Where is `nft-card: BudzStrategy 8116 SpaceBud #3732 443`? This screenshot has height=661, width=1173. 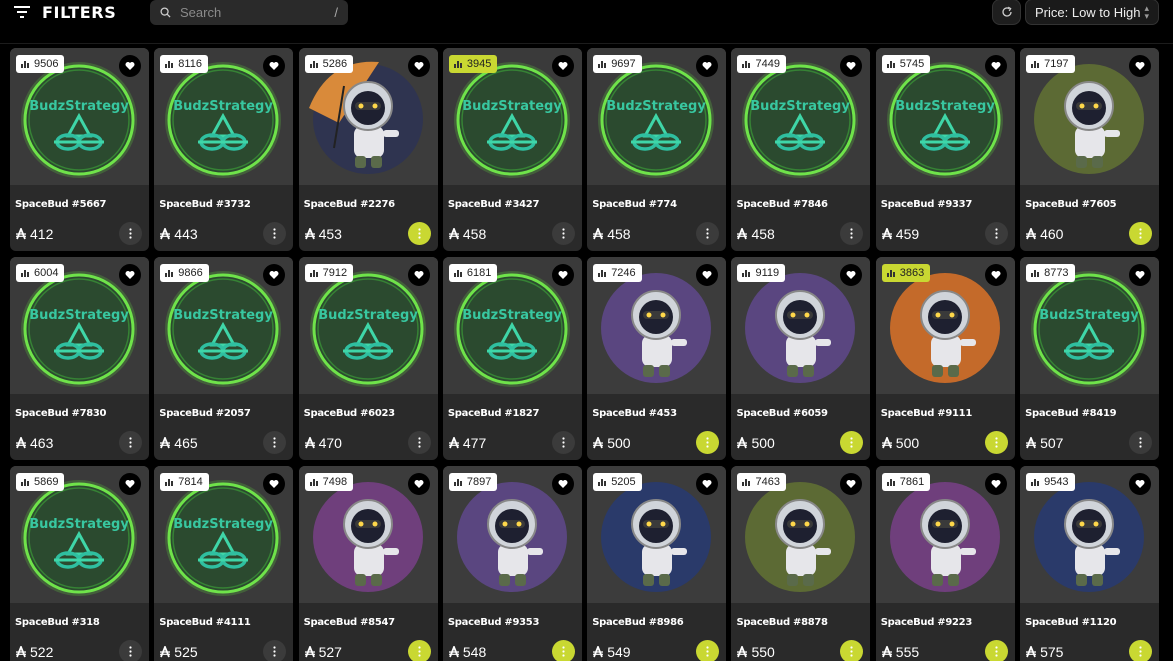
nft-card: BudzStrategy 8116 SpaceBud #3732 443 is located at coordinates (224, 149).